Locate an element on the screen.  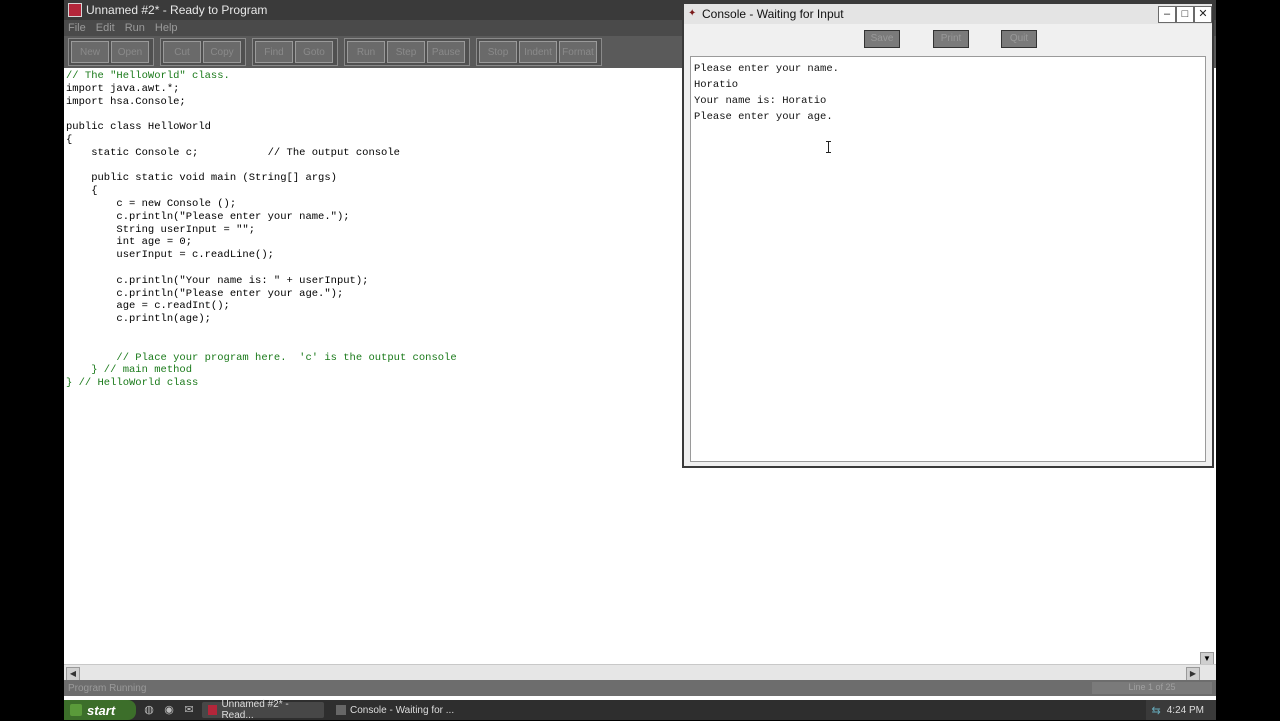
ide-title: Unnamed #2* - Ready to Program is located at coordinates (177, 10).